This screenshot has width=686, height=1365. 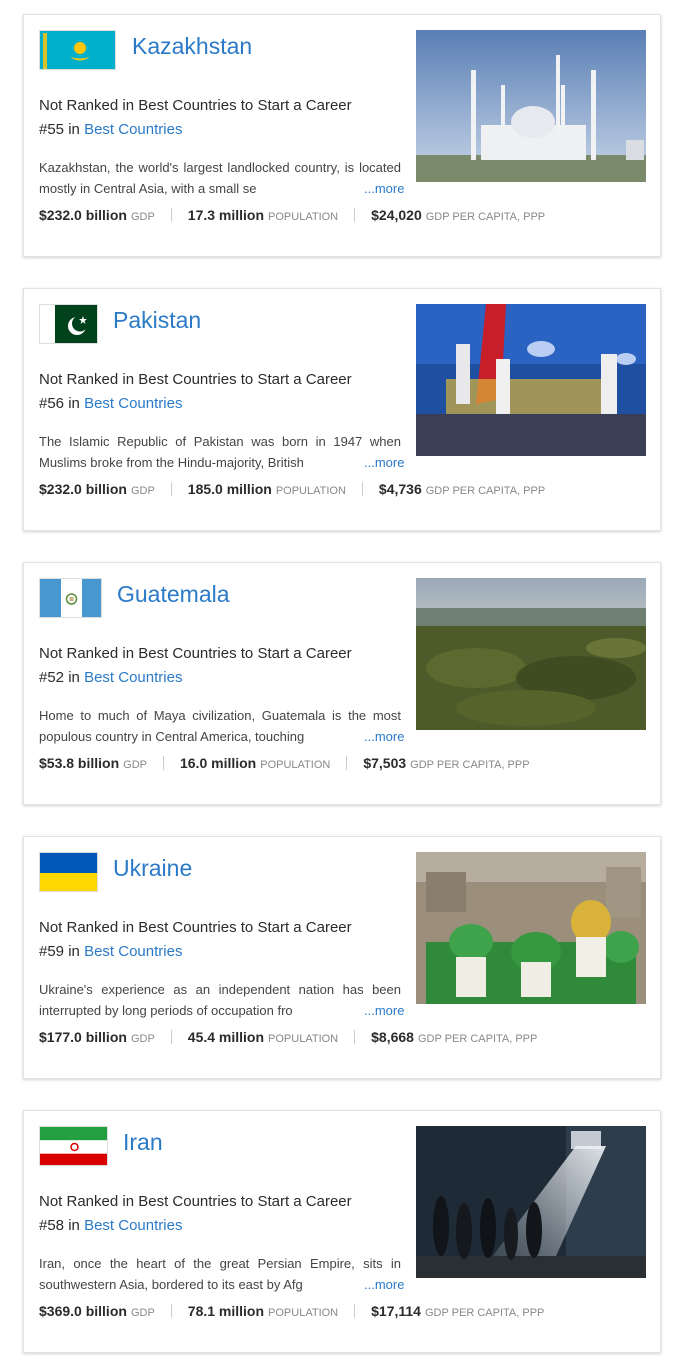 I want to click on population-value: 16.0 million, so click(x=218, y=763).